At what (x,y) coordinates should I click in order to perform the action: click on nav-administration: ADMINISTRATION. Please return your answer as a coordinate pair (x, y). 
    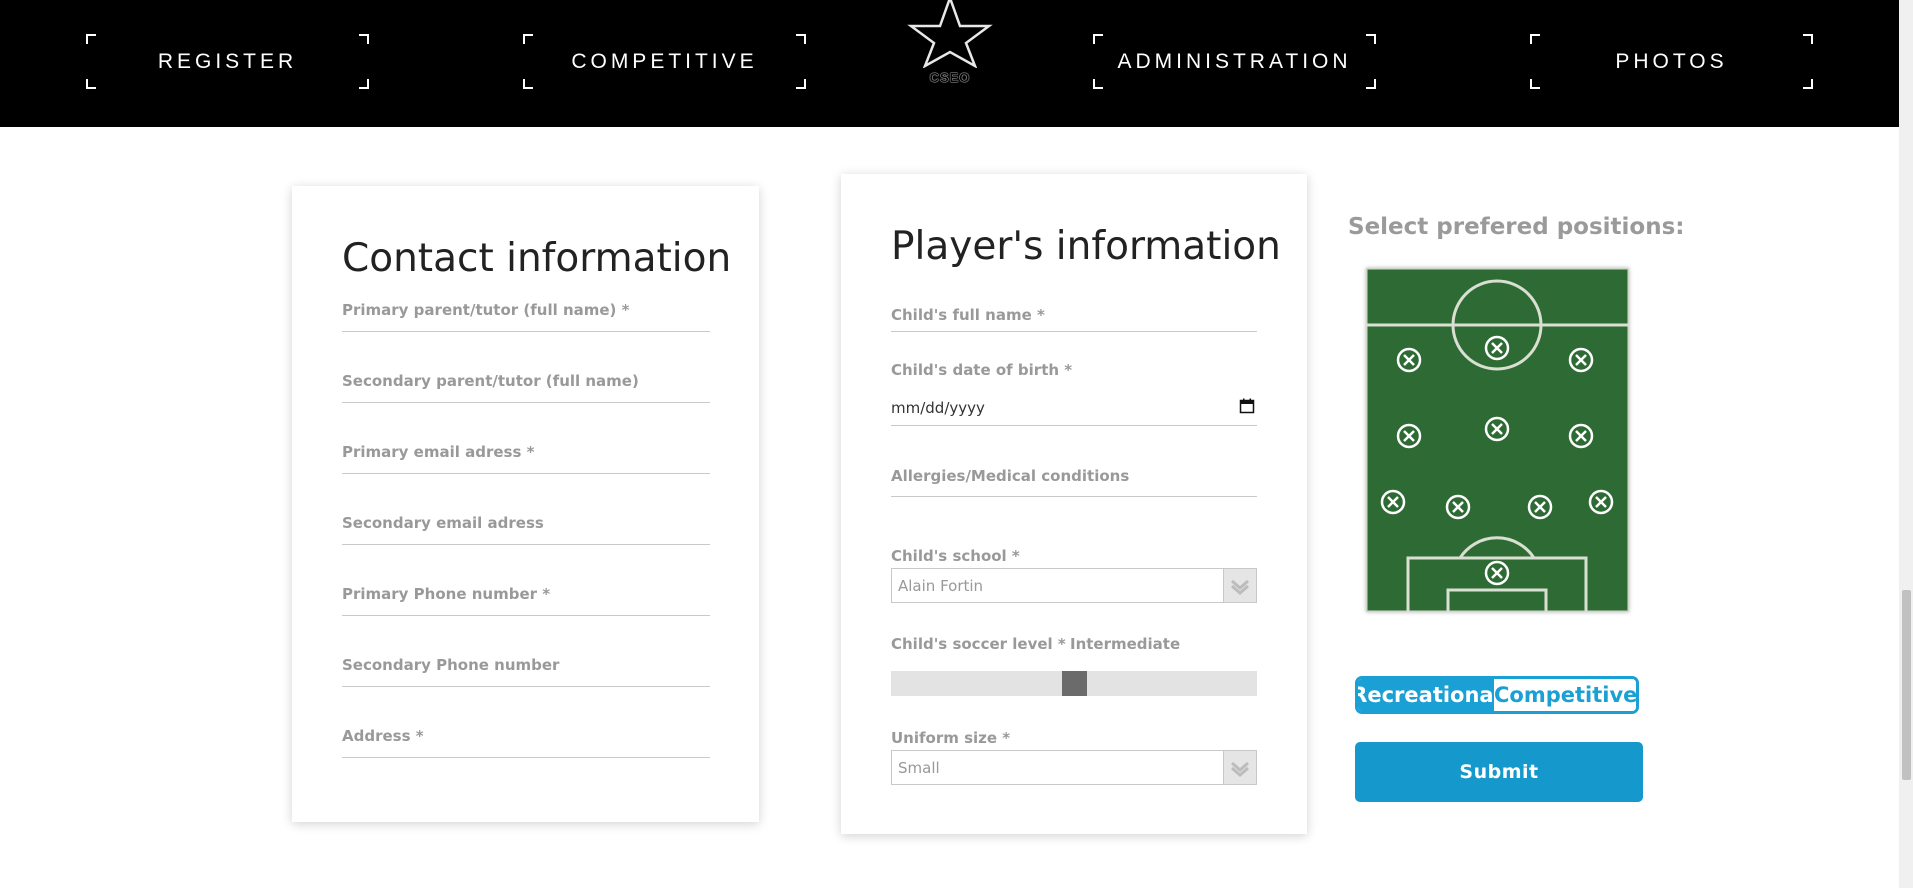
    Looking at the image, I should click on (1234, 61).